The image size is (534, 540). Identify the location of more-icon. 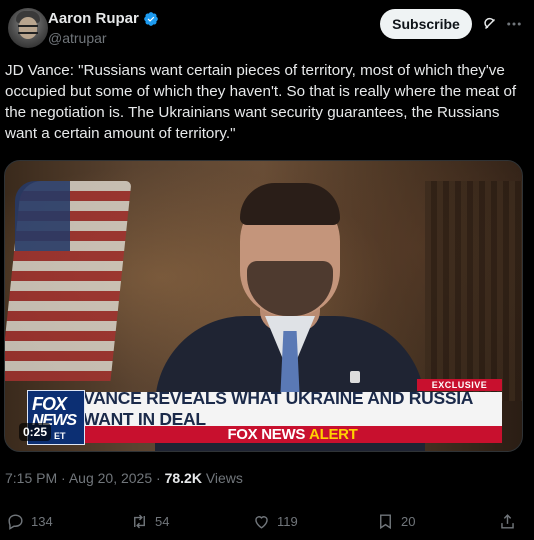
(514, 24).